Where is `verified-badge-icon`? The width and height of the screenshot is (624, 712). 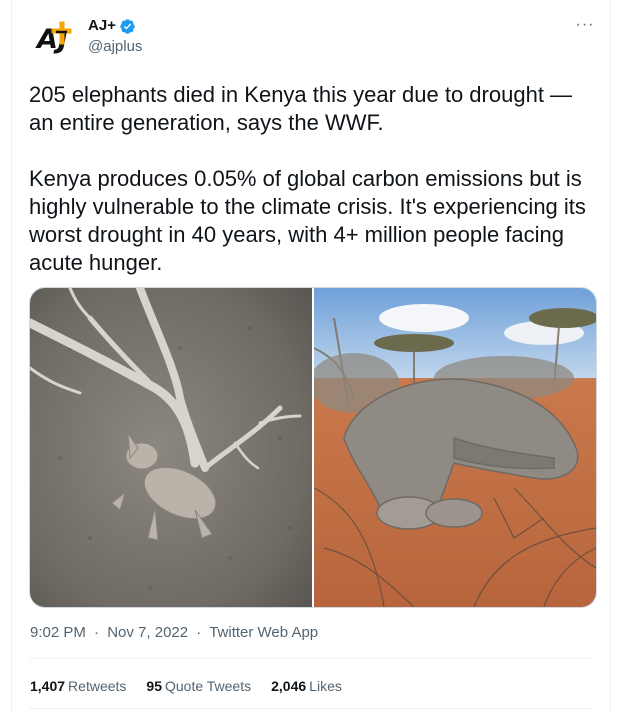
verified-badge-icon is located at coordinates (127, 26).